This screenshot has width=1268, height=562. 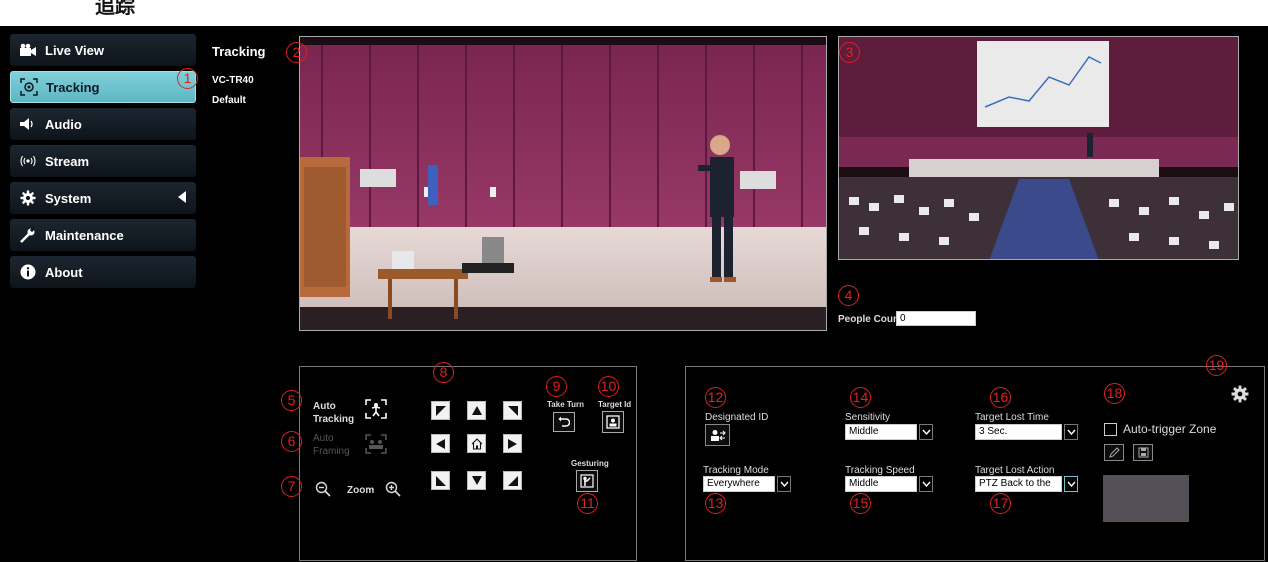 What do you see at coordinates (587, 503) in the screenshot?
I see `callout-11: 11` at bounding box center [587, 503].